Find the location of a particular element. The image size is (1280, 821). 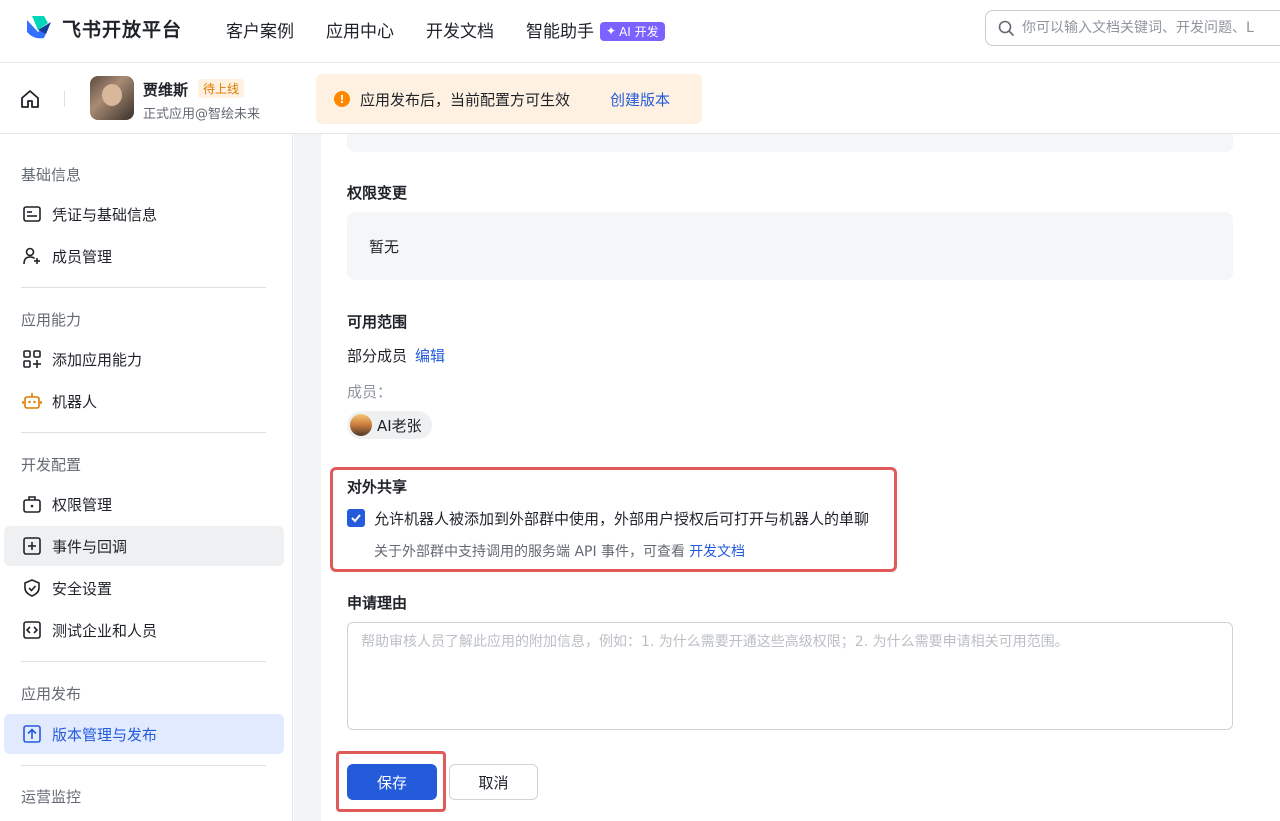

sidebar-item-bot: 机器人 is located at coordinates (144, 401).